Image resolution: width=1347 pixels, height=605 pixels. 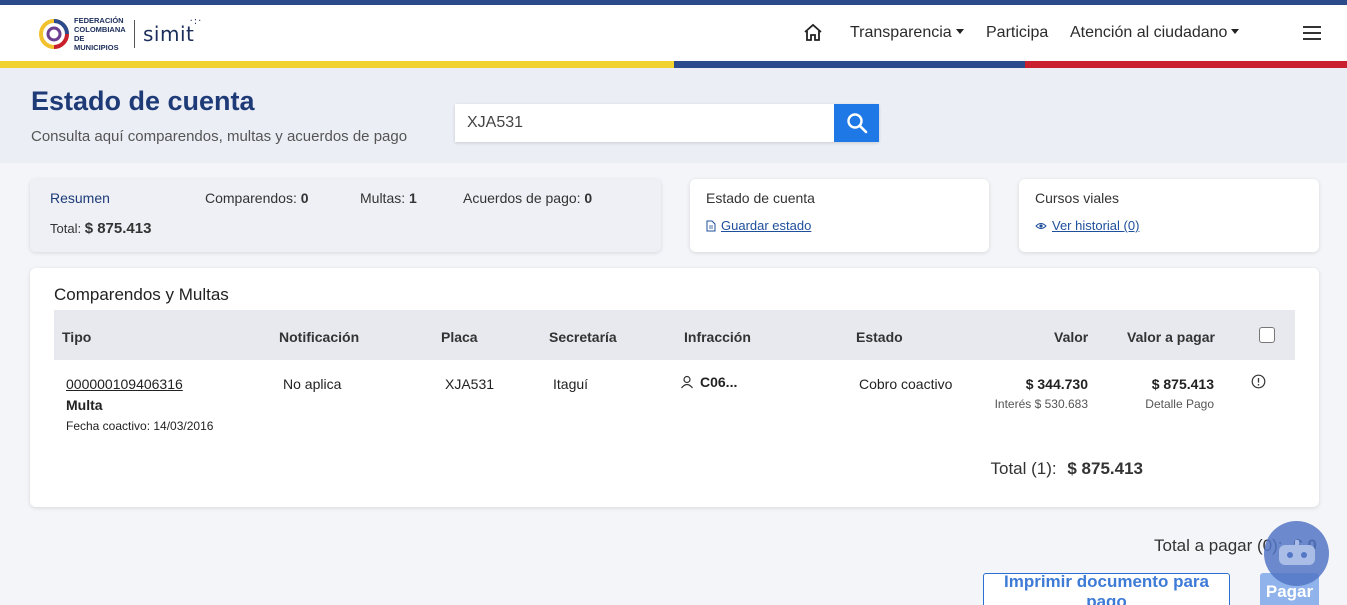 I want to click on row-detalle-pago: Detalle Pago, so click(x=1179, y=404).